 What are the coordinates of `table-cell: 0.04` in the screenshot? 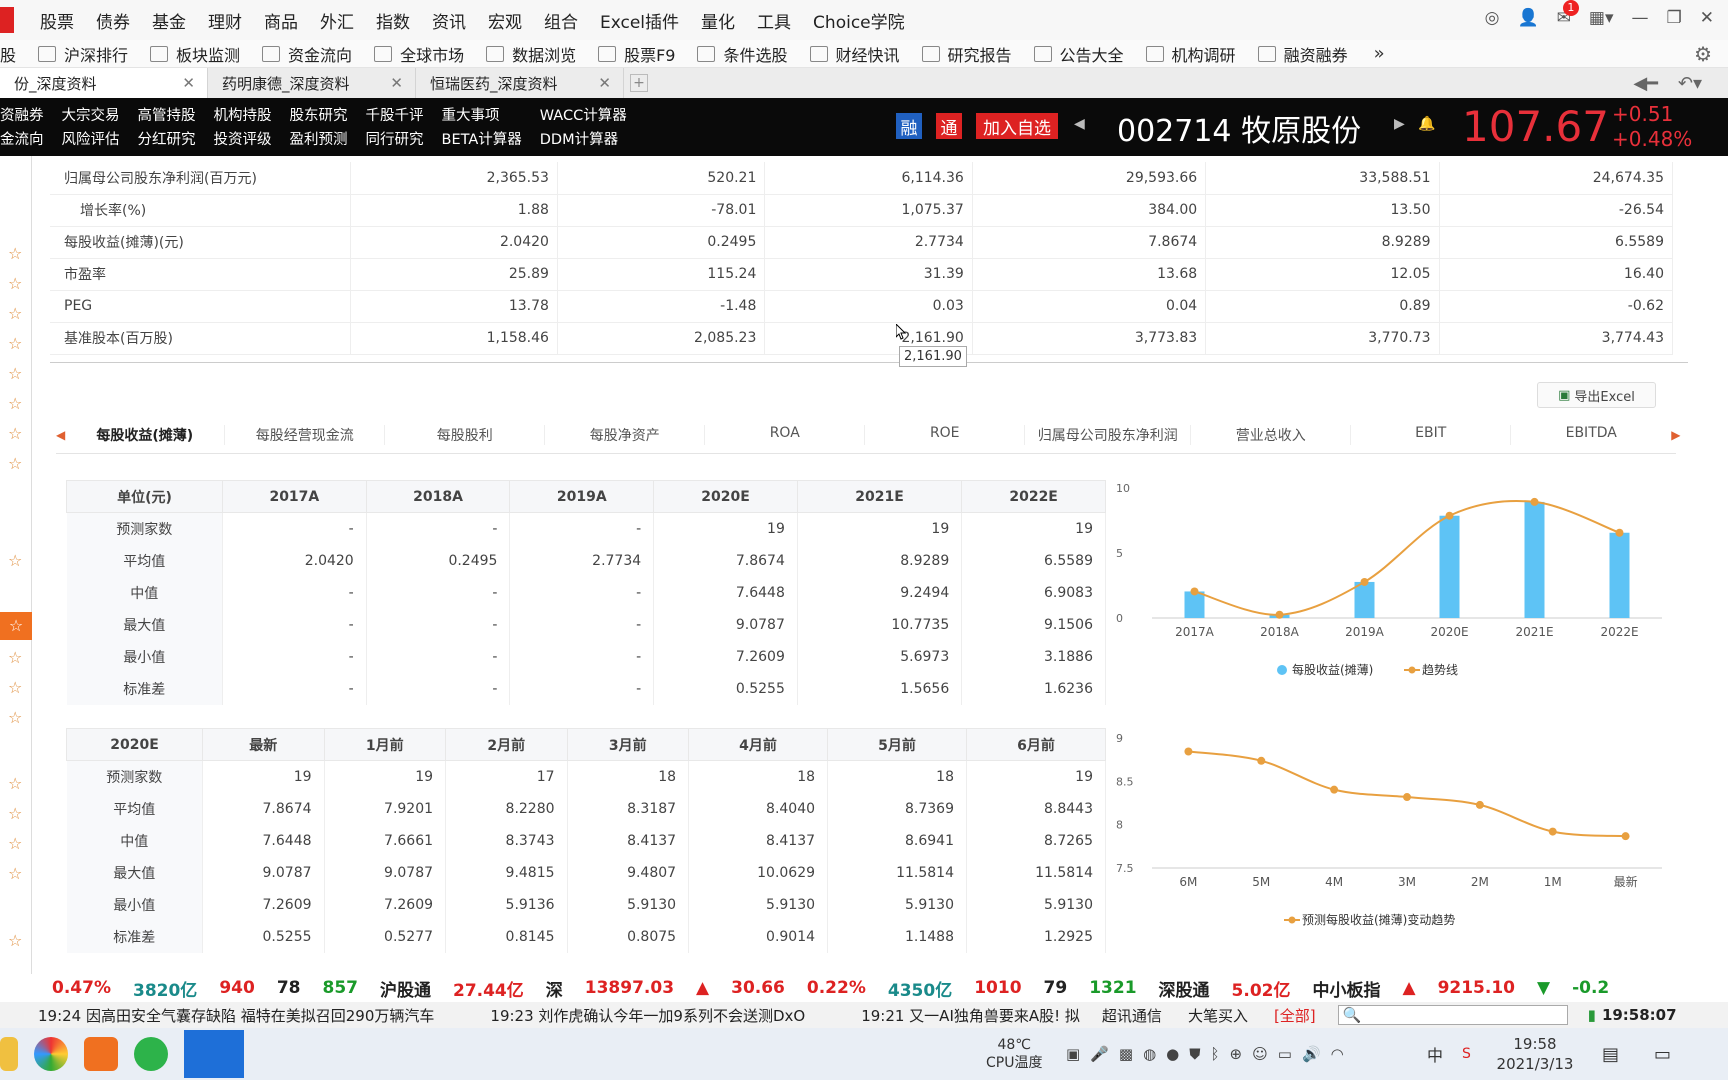 It's located at (1089, 306).